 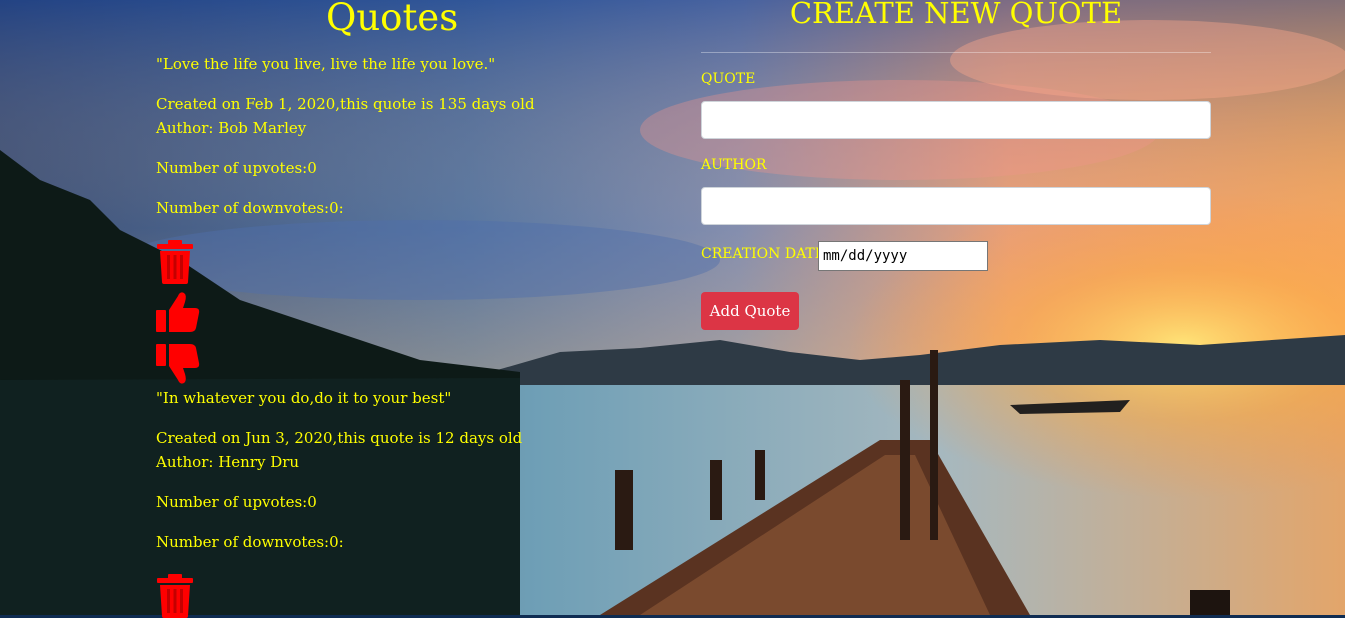 What do you see at coordinates (956, 206) in the screenshot?
I see `author-input` at bounding box center [956, 206].